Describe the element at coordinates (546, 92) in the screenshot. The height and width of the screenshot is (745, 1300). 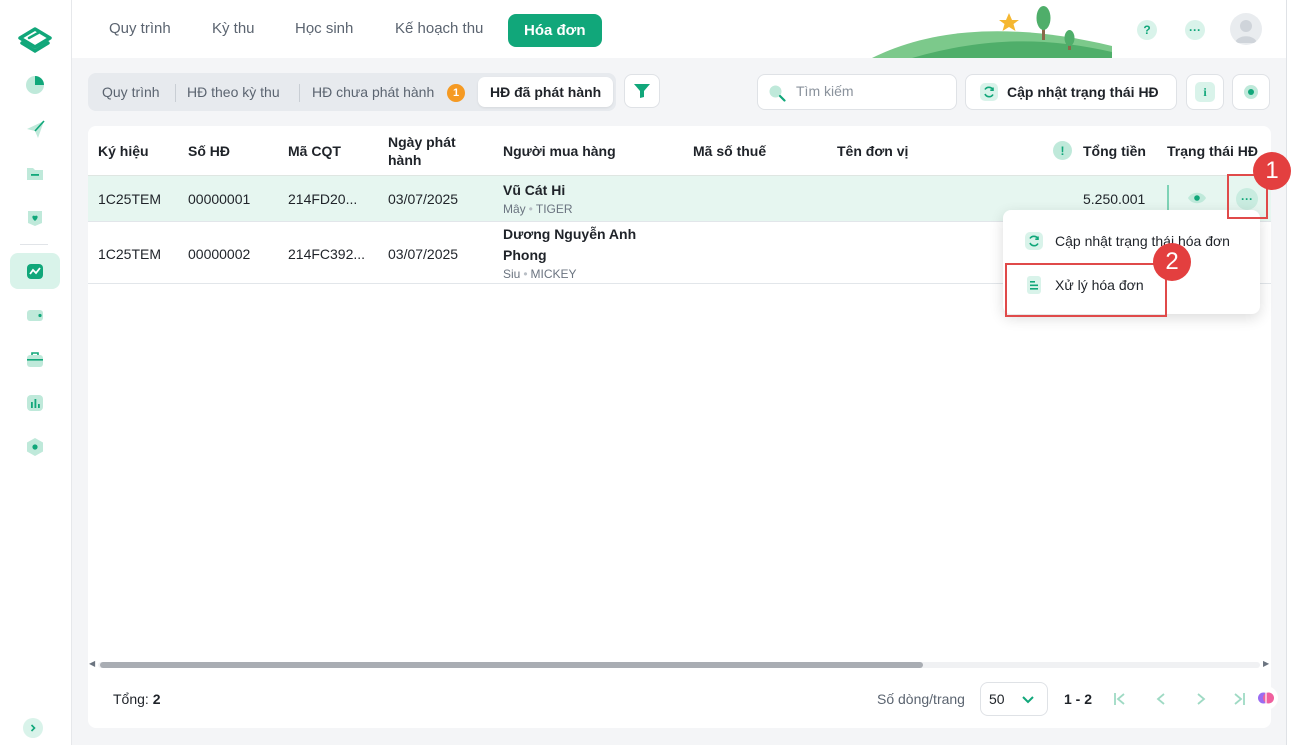
I see `subtab-issued-invoices: HĐ đã phát hành` at that location.